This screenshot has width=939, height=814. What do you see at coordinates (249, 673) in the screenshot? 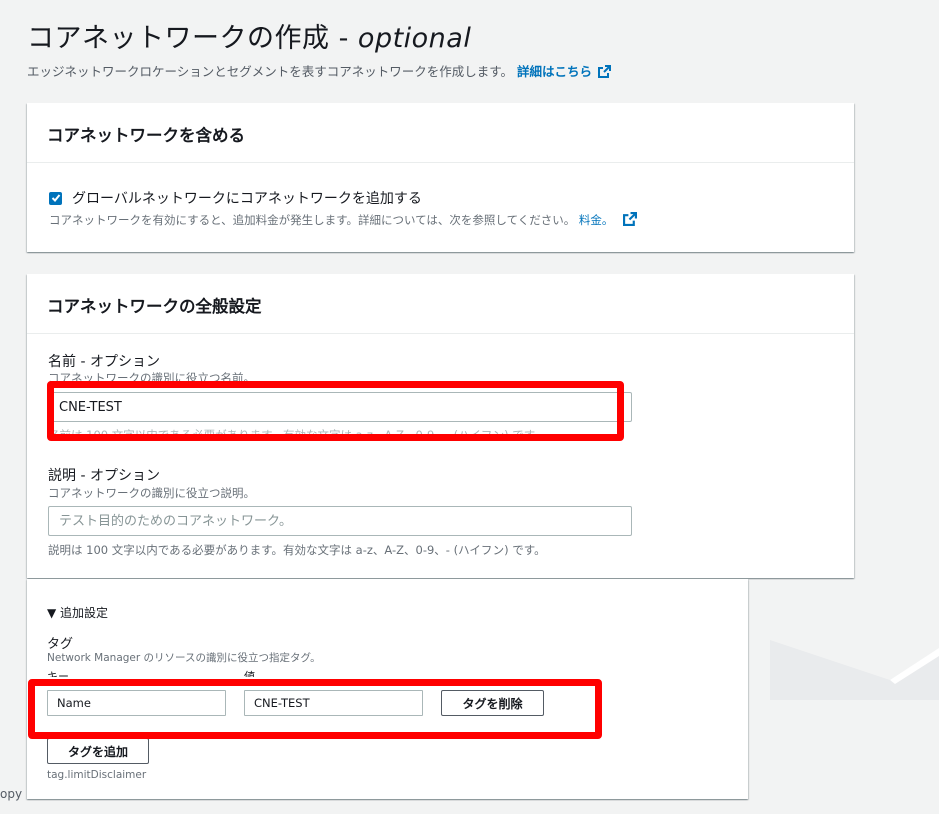
I see `value-header: 値` at bounding box center [249, 673].